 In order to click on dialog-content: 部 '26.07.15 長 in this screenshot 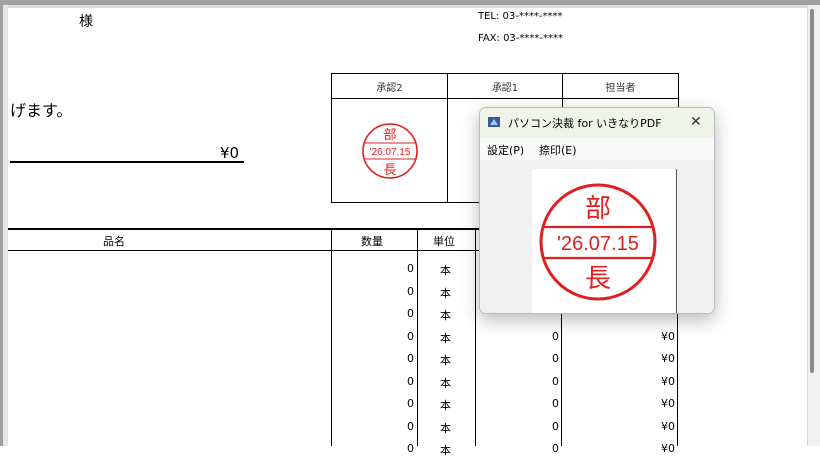, I will do `click(597, 236)`.